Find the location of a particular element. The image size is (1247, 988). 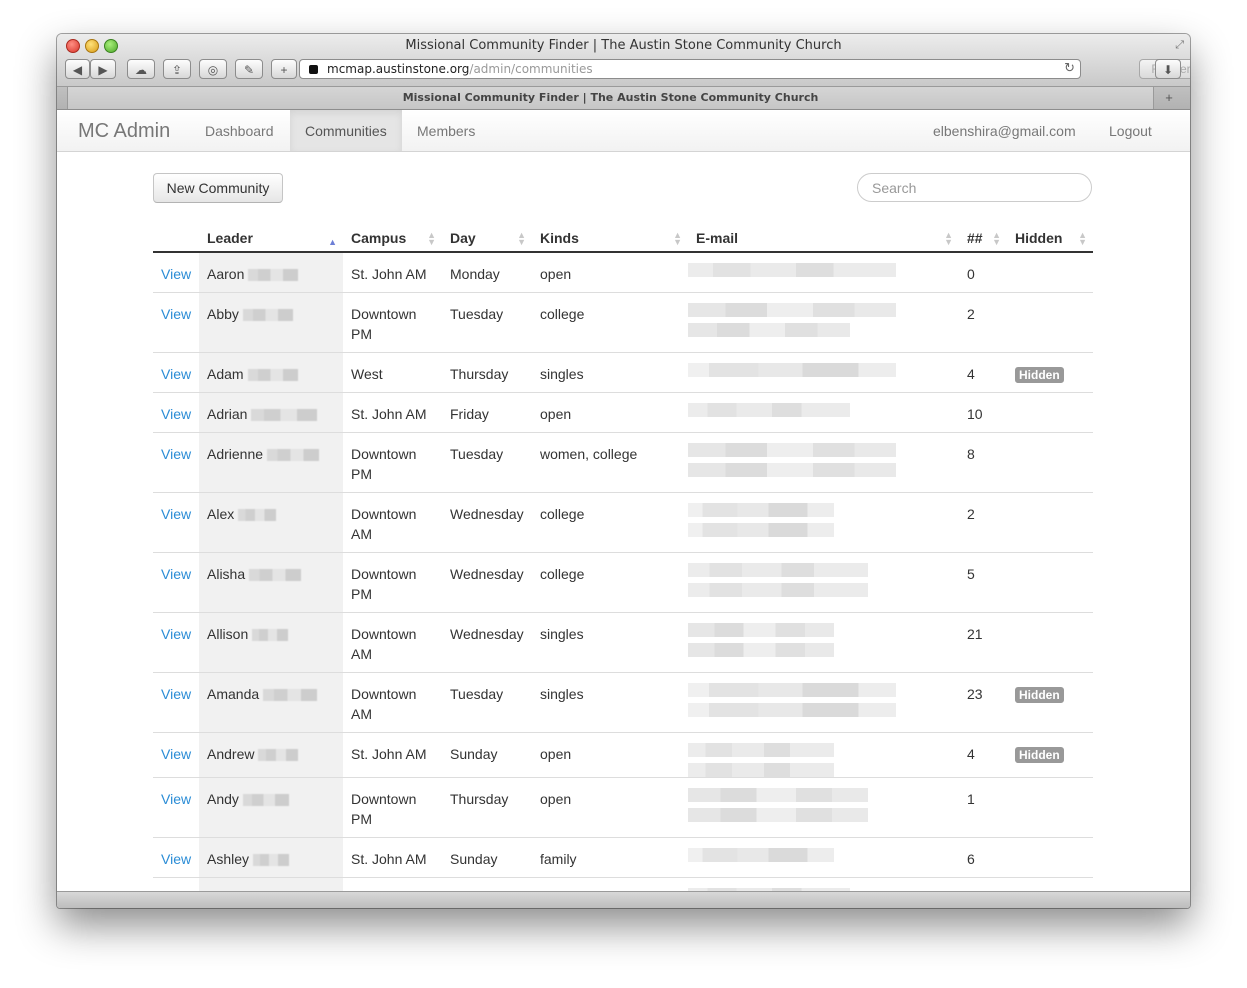

leader-name: Andy is located at coordinates (223, 799).